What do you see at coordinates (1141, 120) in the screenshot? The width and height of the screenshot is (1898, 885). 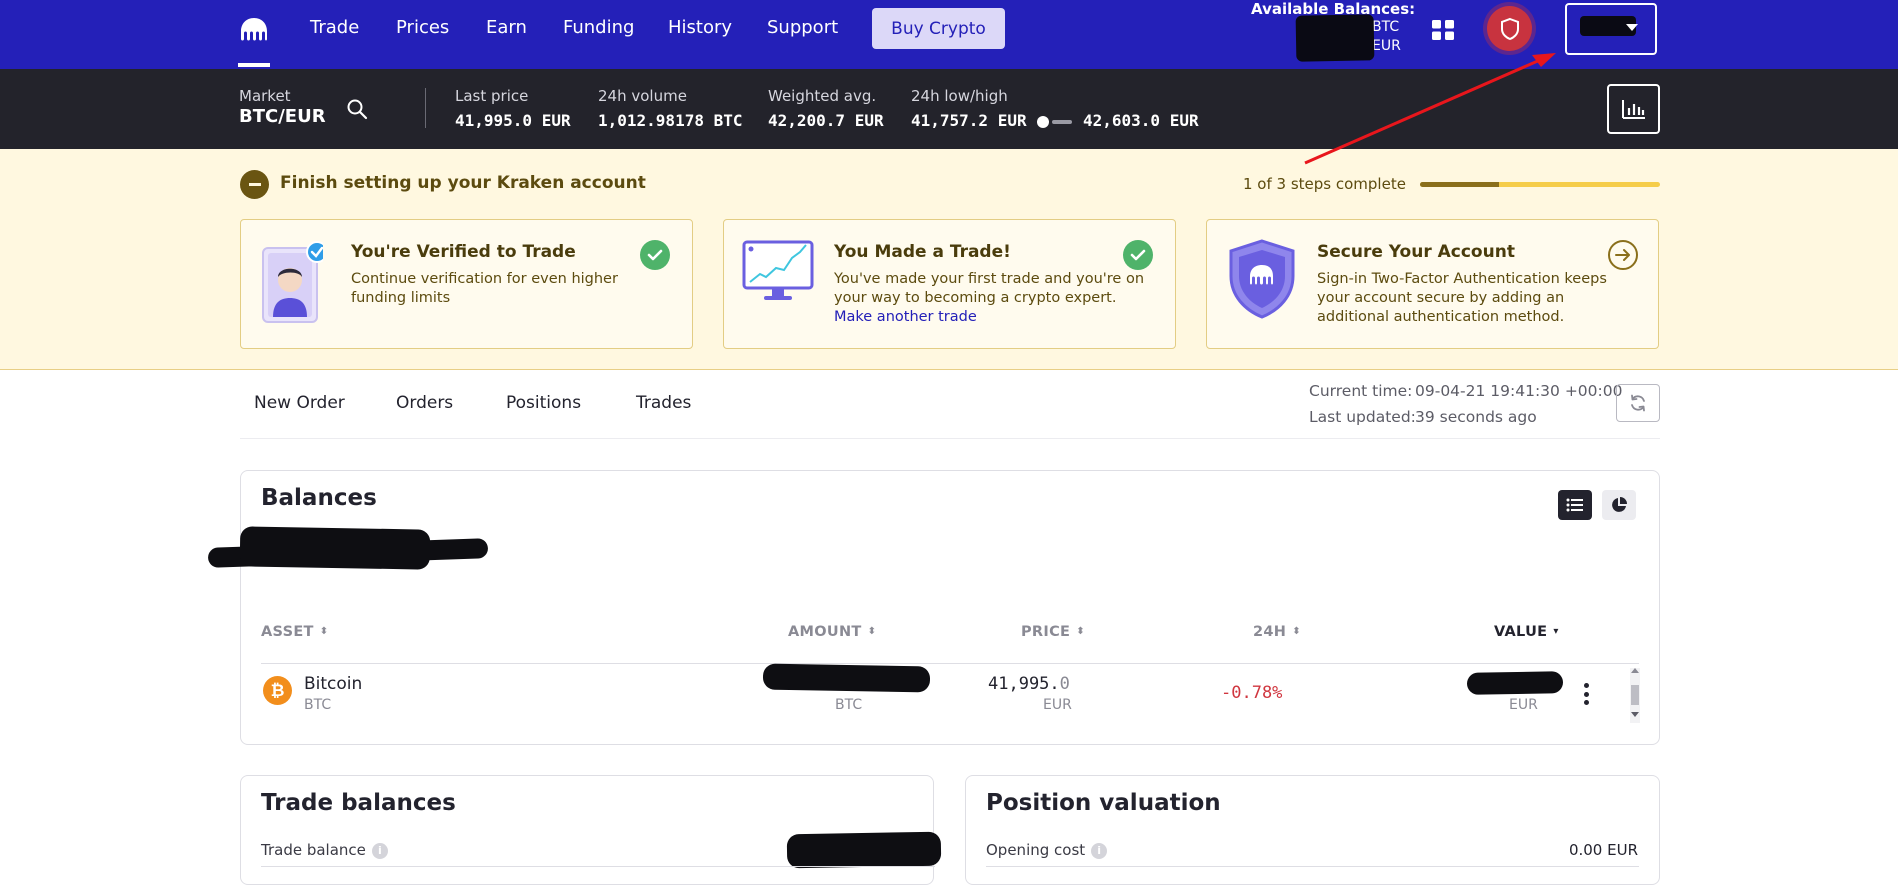 I see `high-value: 42,603.0 EUR` at bounding box center [1141, 120].